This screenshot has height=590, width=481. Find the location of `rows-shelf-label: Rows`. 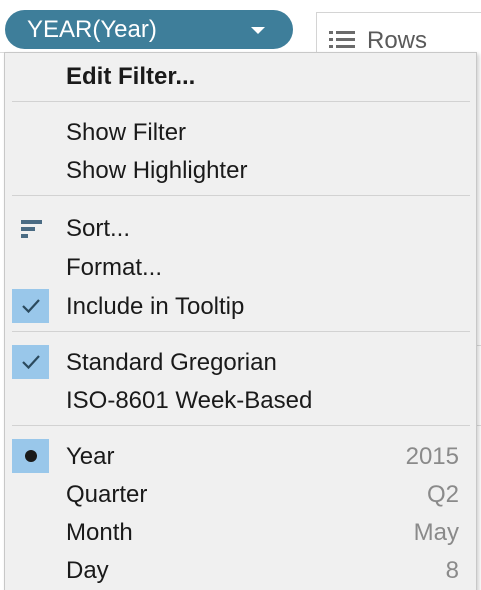

rows-shelf-label: Rows is located at coordinates (397, 40).